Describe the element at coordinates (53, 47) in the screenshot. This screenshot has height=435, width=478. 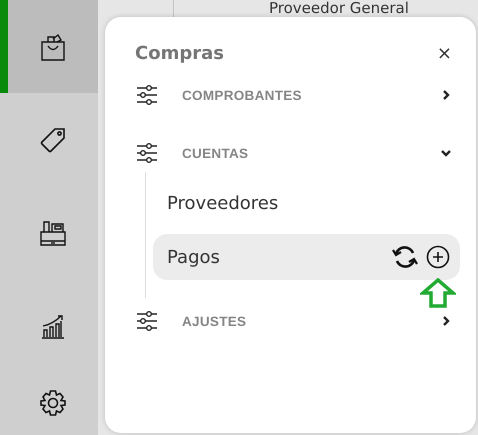
I see `shopping-bag-icon` at that location.